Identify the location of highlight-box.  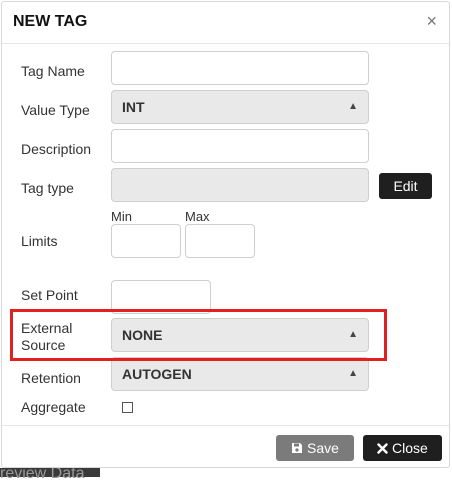
(198, 335).